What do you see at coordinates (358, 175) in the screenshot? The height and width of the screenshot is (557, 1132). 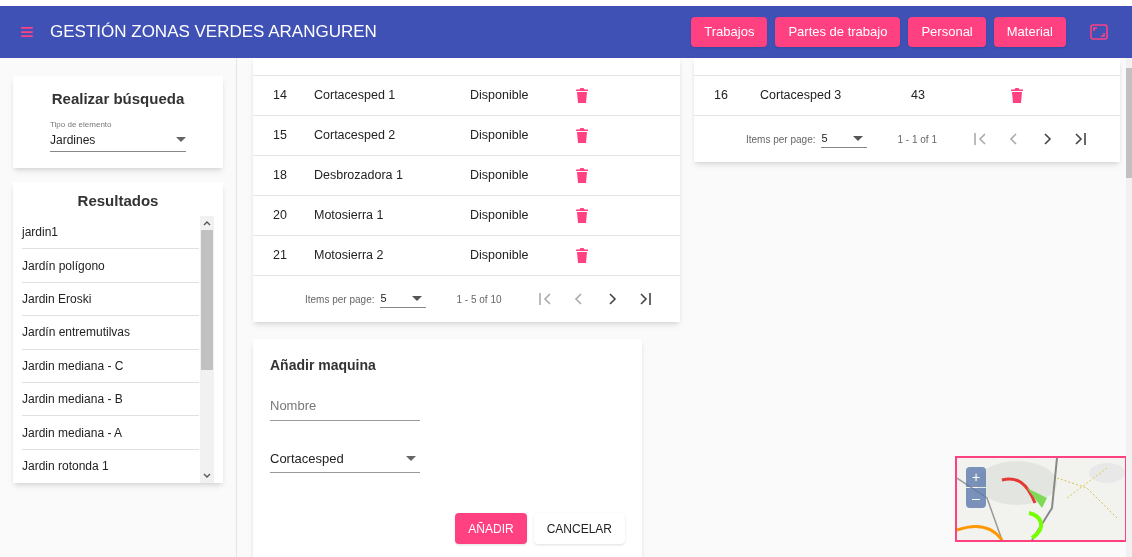 I see `table-cell: Desbrozadora 1` at bounding box center [358, 175].